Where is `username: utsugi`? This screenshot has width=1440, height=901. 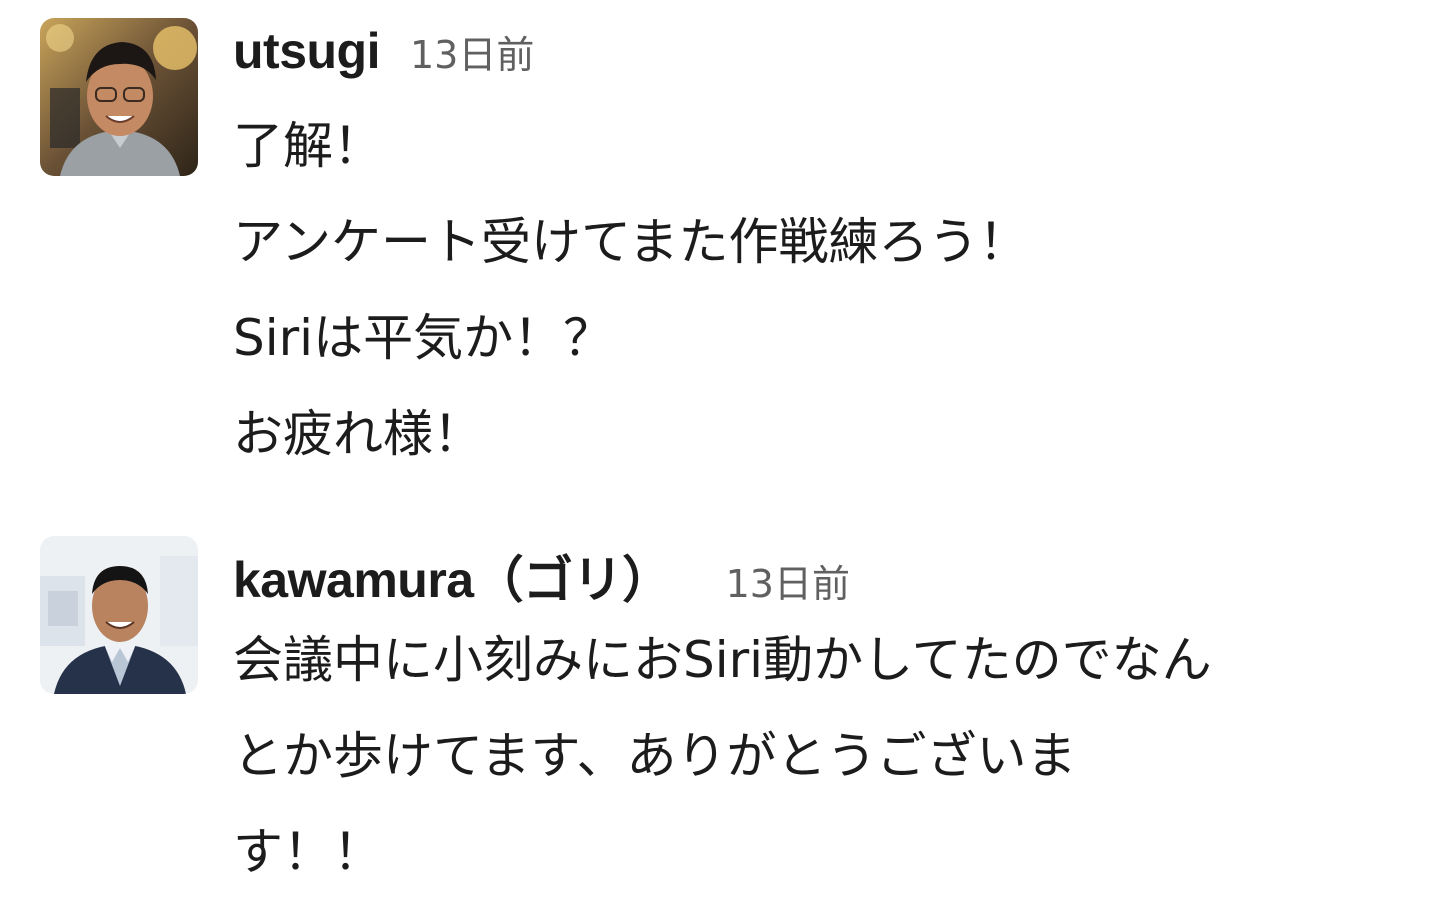 username: utsugi is located at coordinates (306, 51).